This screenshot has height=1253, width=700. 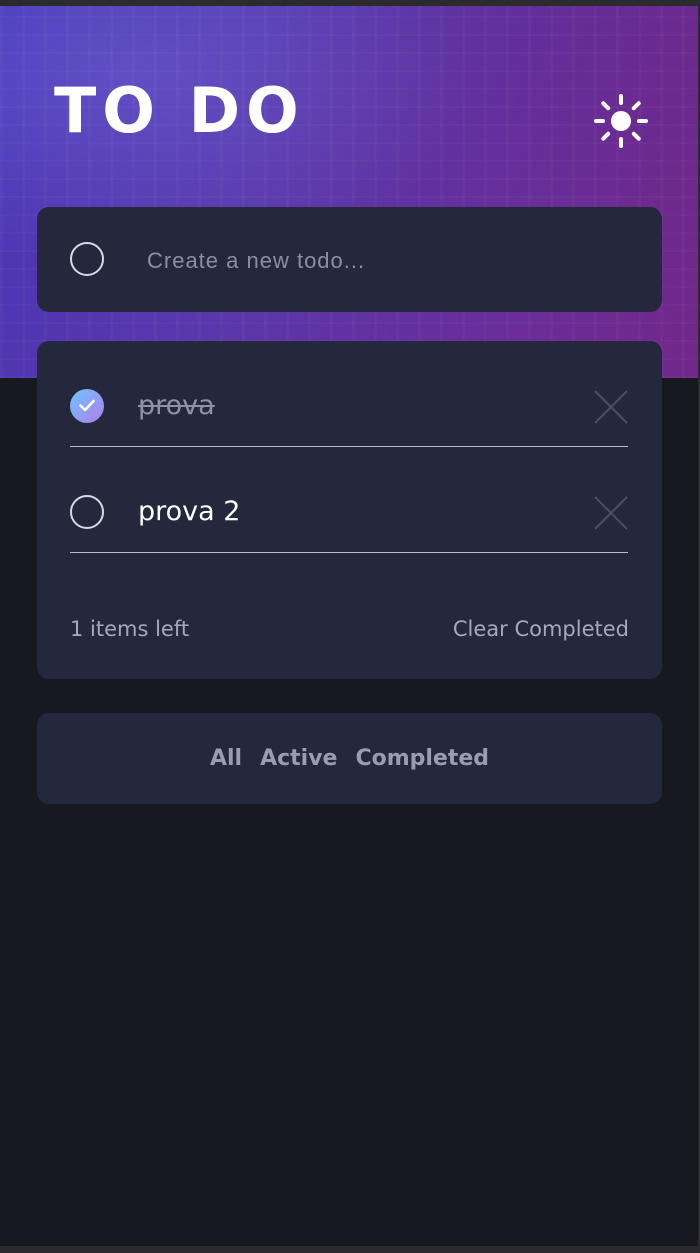 I want to click on filter-active: Active, so click(x=298, y=758).